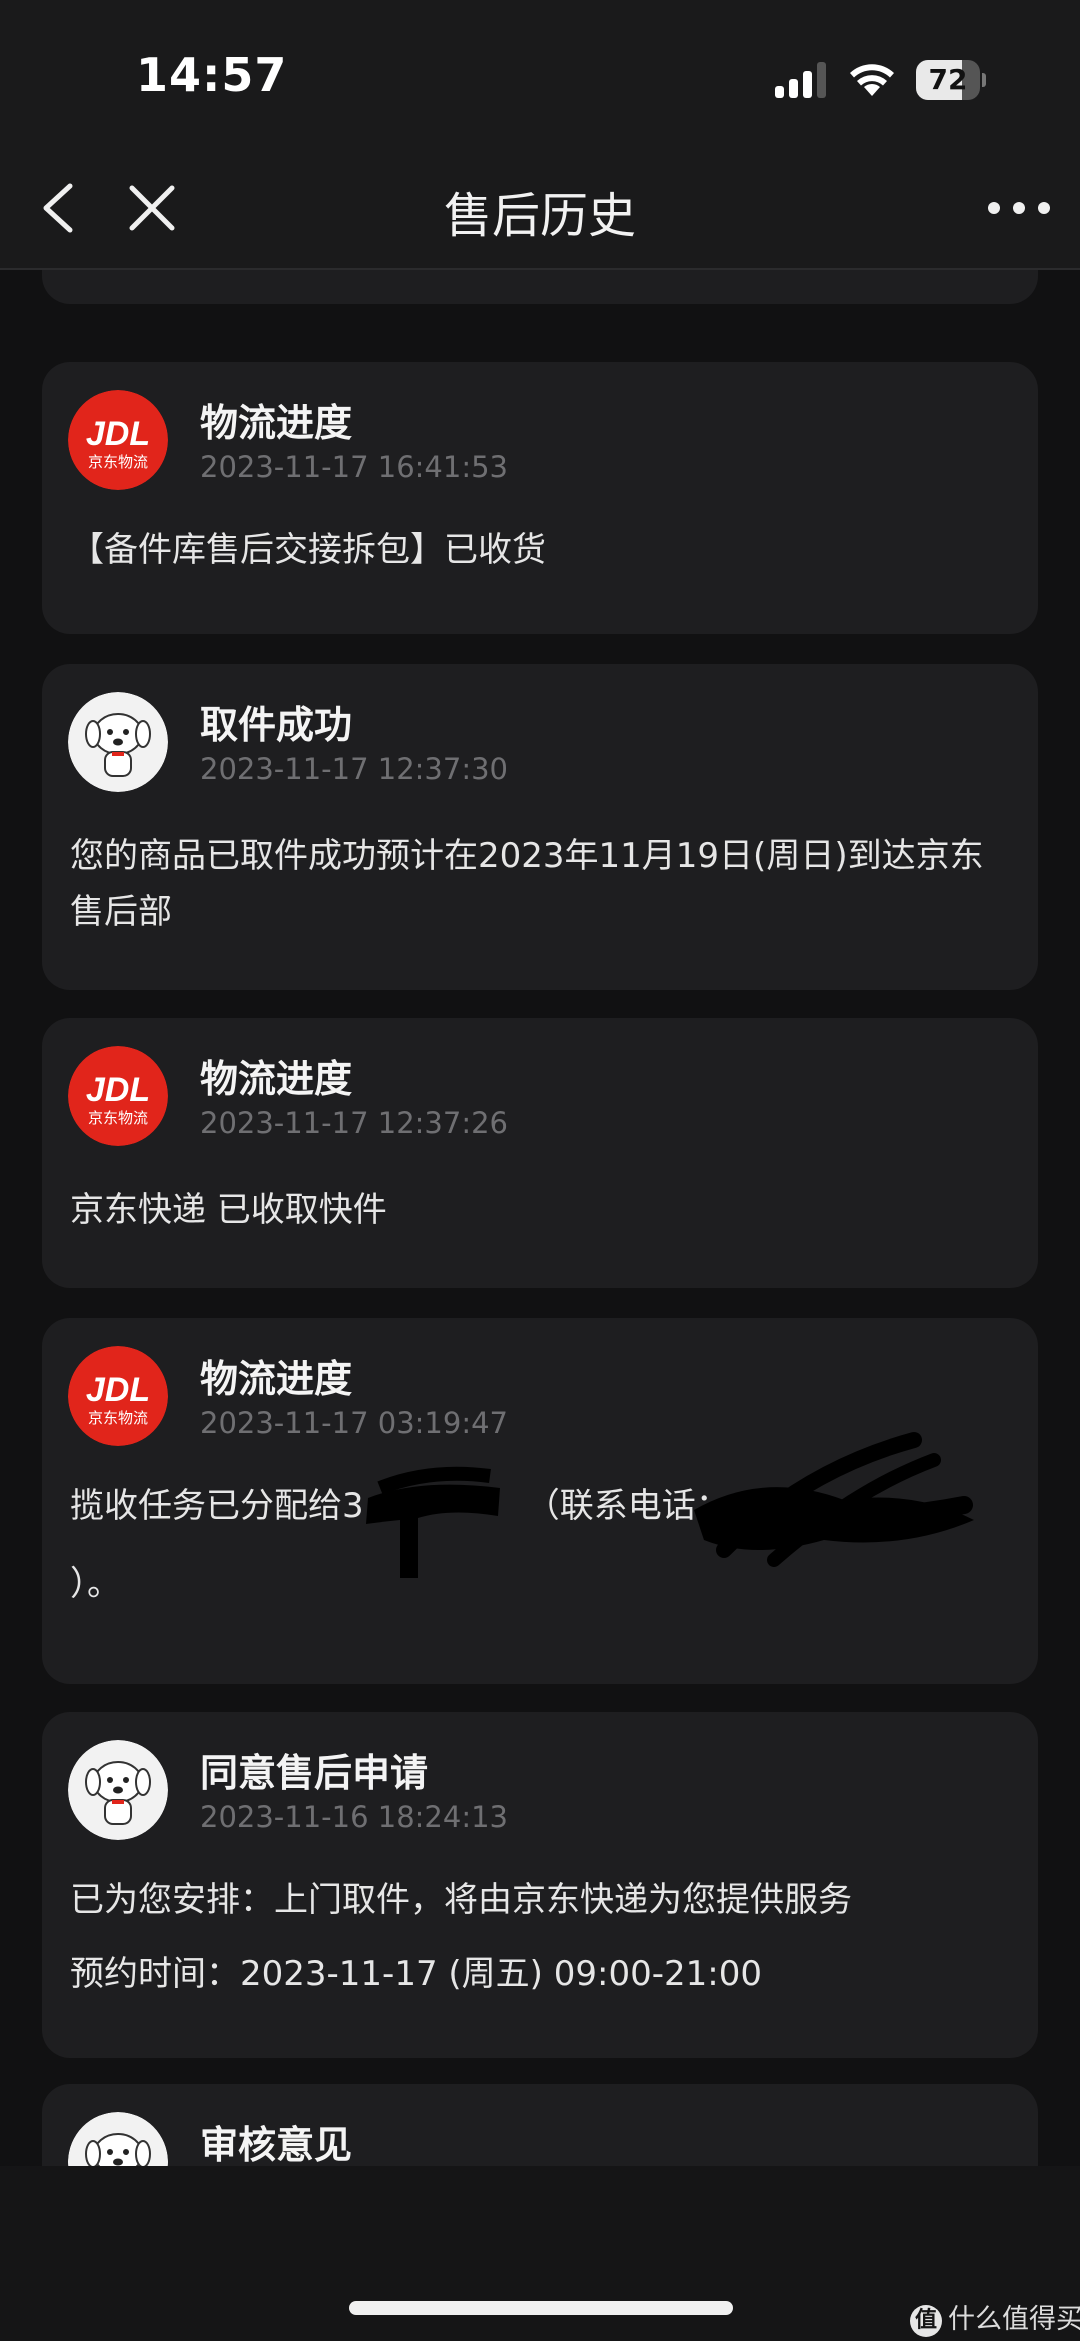  What do you see at coordinates (121, 912) in the screenshot?
I see `record-body-line: 售后部` at bounding box center [121, 912].